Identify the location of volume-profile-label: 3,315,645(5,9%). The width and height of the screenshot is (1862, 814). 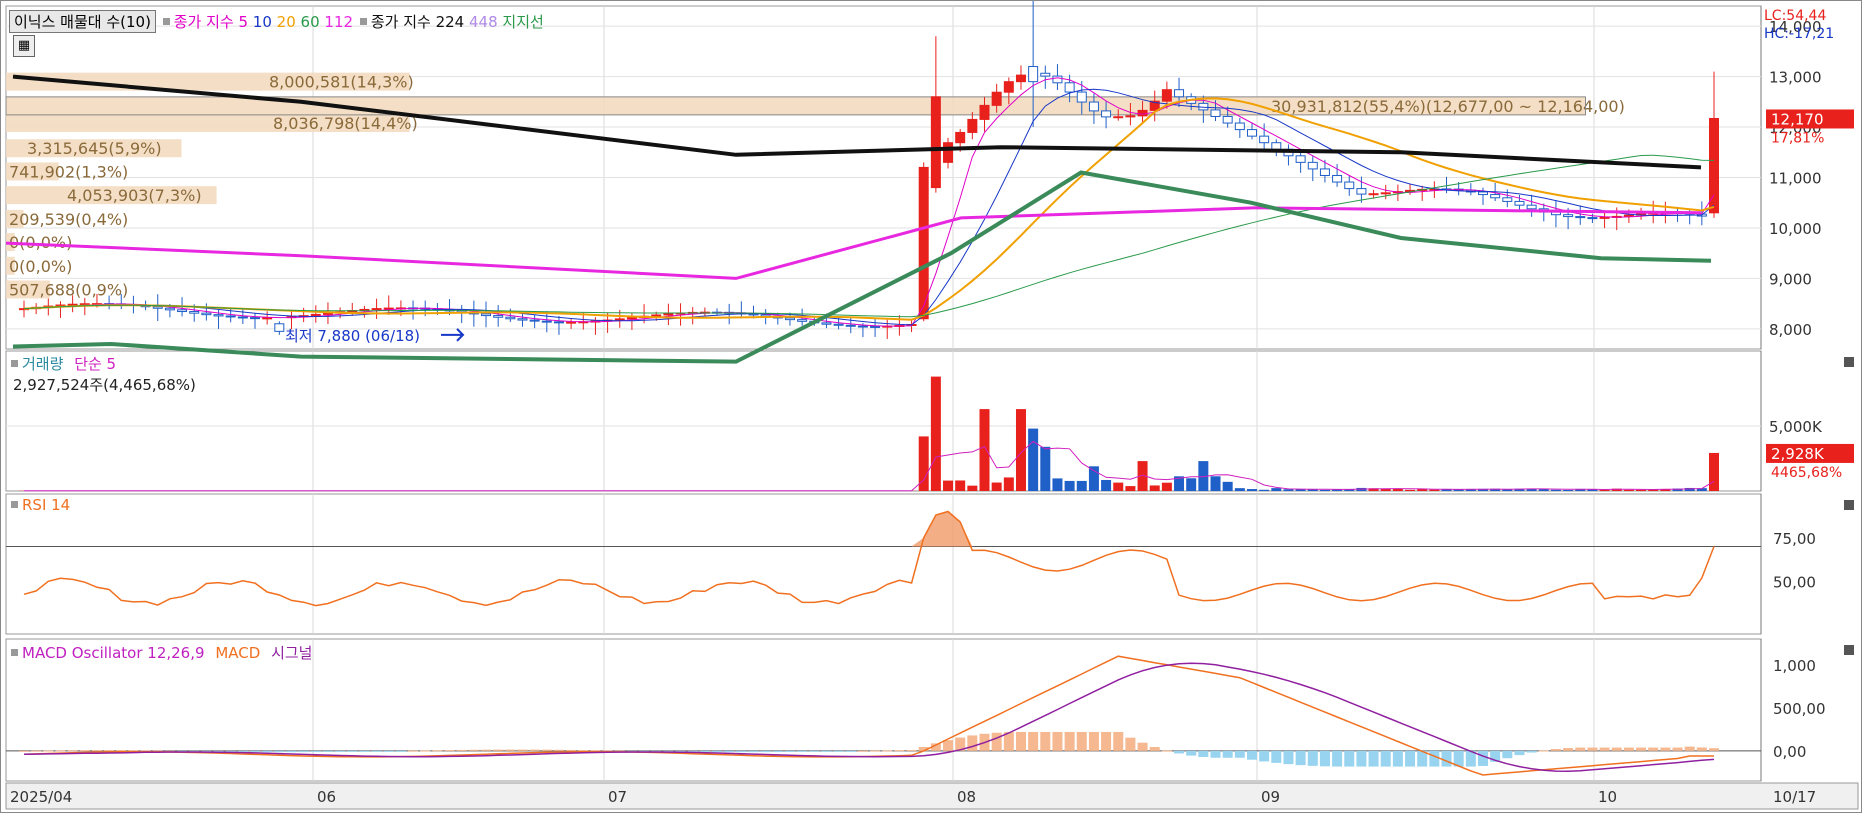
(94, 148).